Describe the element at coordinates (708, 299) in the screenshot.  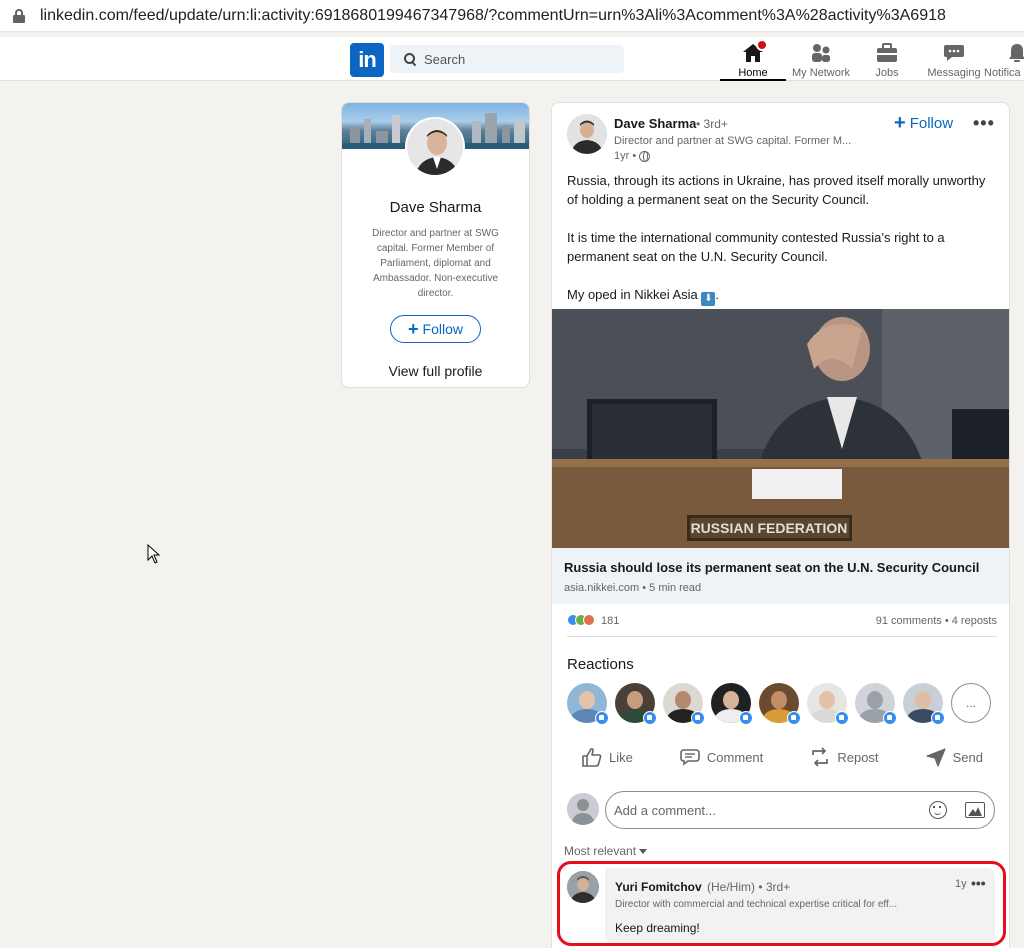
I see `down-arrow-icon: ⬇` at that location.